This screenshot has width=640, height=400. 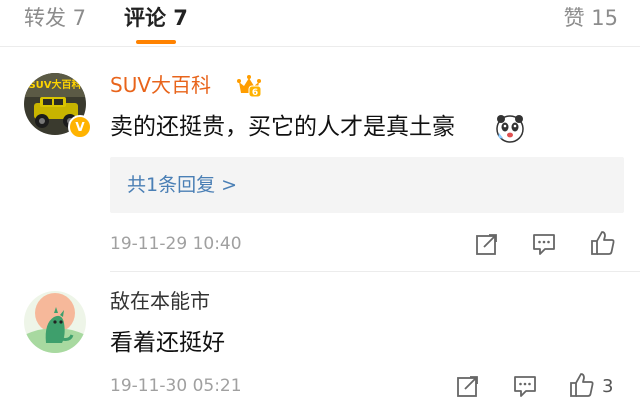 I want to click on avatar, so click(x=55, y=322).